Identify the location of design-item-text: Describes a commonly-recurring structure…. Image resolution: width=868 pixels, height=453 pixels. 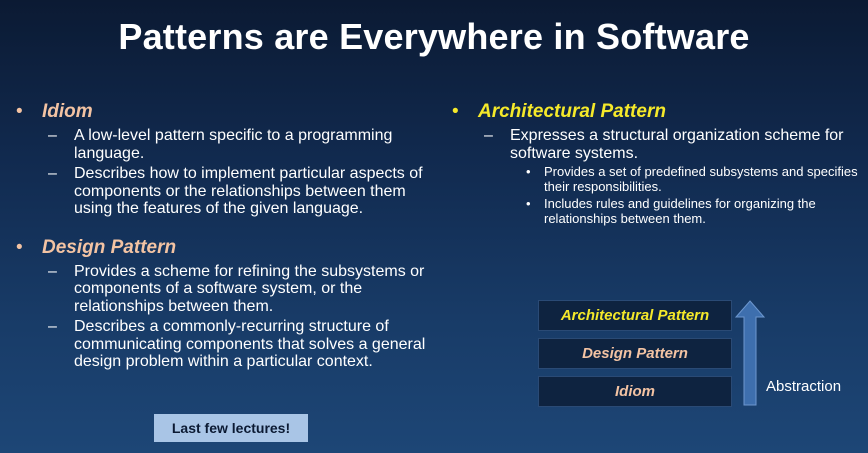
(250, 344).